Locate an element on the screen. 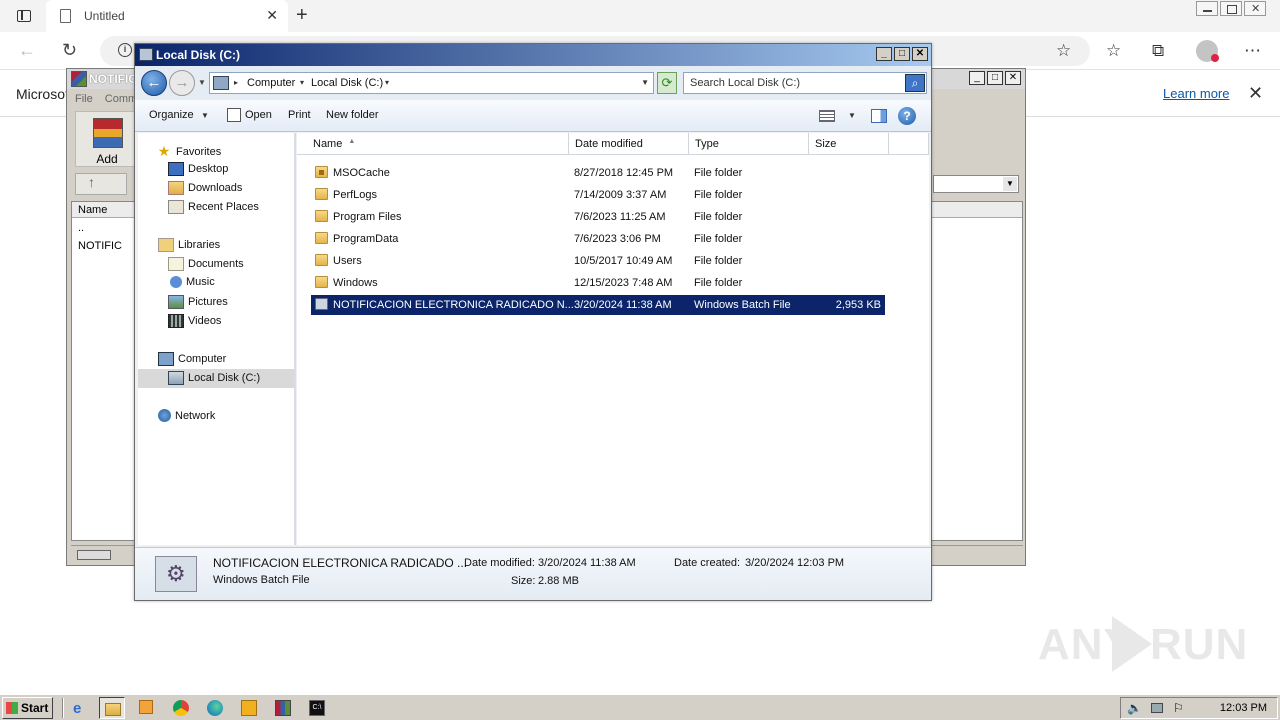 The image size is (1280, 720). file-row: PerfLogs 7/14/2009 3:37 AM File folder is located at coordinates (598, 195).